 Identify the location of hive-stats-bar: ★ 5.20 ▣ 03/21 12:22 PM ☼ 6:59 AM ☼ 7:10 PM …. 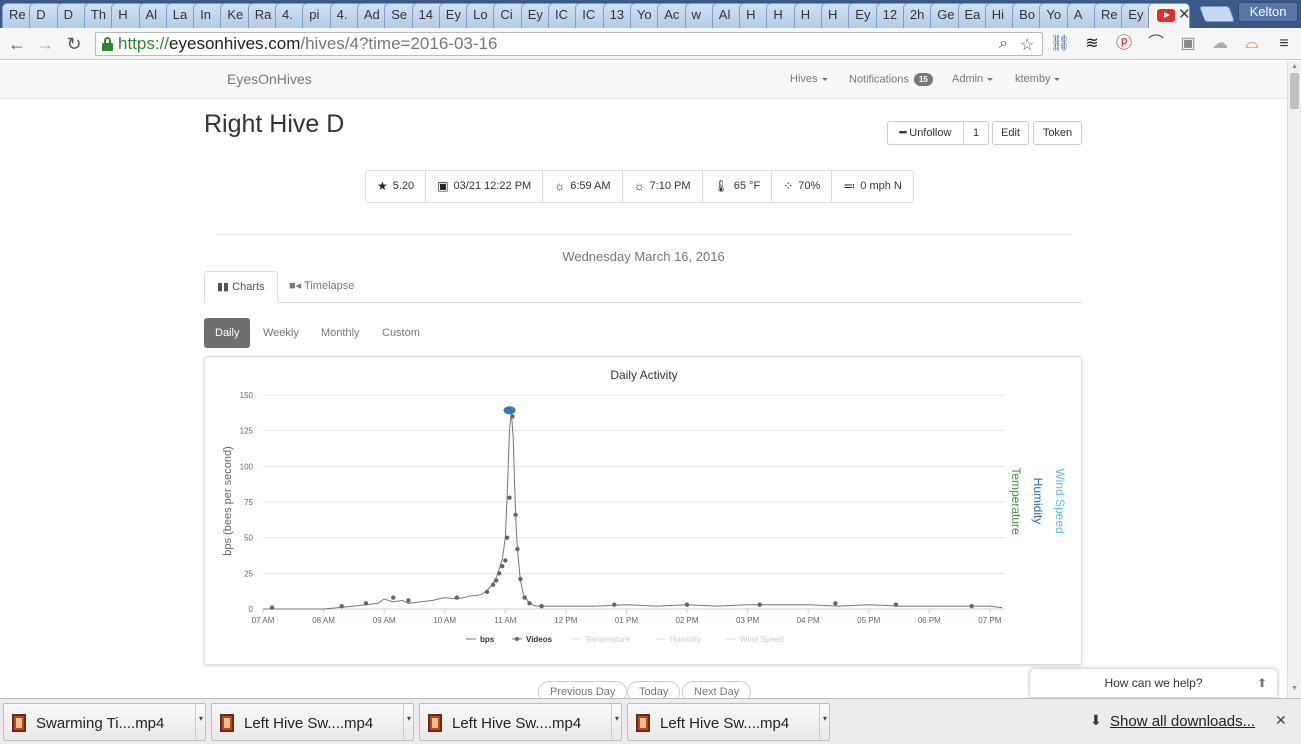
(639, 186).